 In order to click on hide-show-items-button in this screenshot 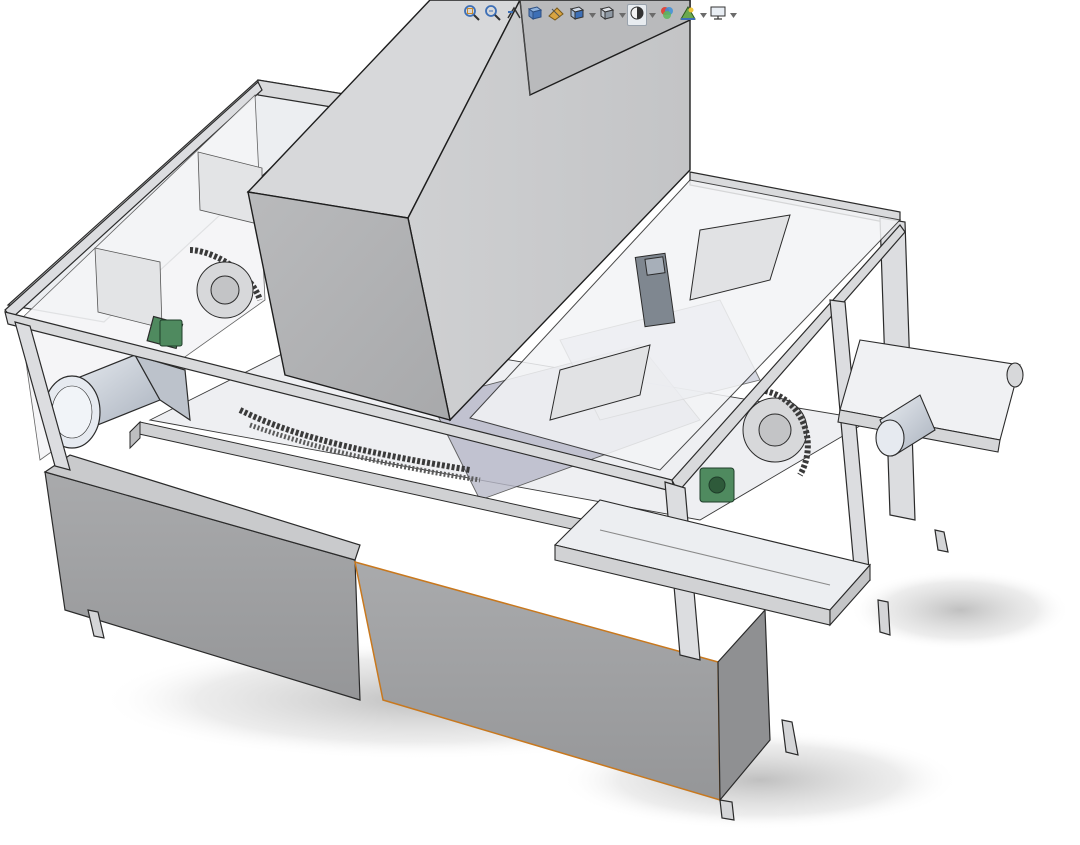, I will do `click(637, 15)`.